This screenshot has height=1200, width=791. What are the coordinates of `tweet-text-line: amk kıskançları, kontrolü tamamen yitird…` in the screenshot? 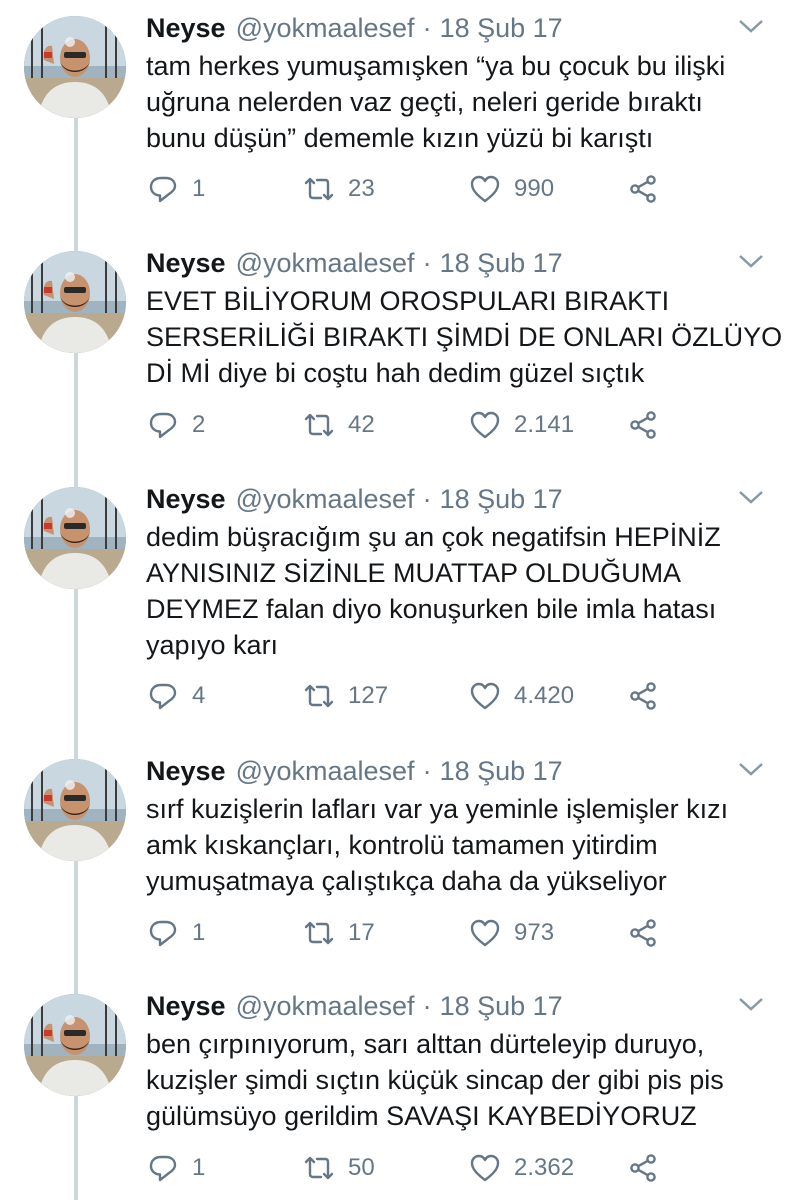 It's located at (402, 845).